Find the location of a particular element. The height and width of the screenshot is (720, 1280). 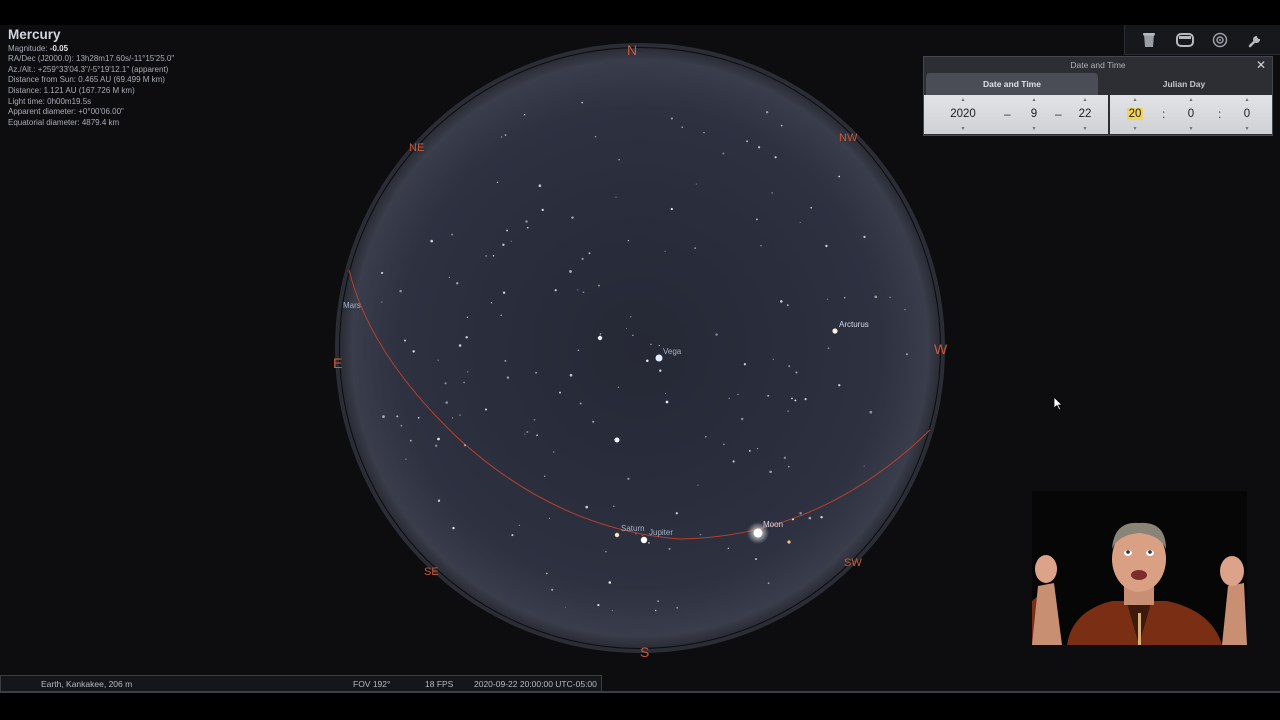

jupiter-planet is located at coordinates (644, 540).